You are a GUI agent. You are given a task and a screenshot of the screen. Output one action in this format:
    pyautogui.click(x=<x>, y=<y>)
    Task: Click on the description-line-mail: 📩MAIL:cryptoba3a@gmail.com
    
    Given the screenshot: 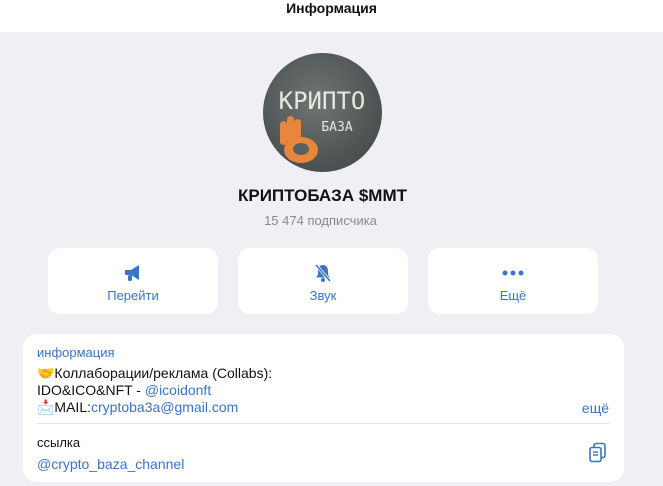 What is the action you would take?
    pyautogui.click(x=137, y=407)
    